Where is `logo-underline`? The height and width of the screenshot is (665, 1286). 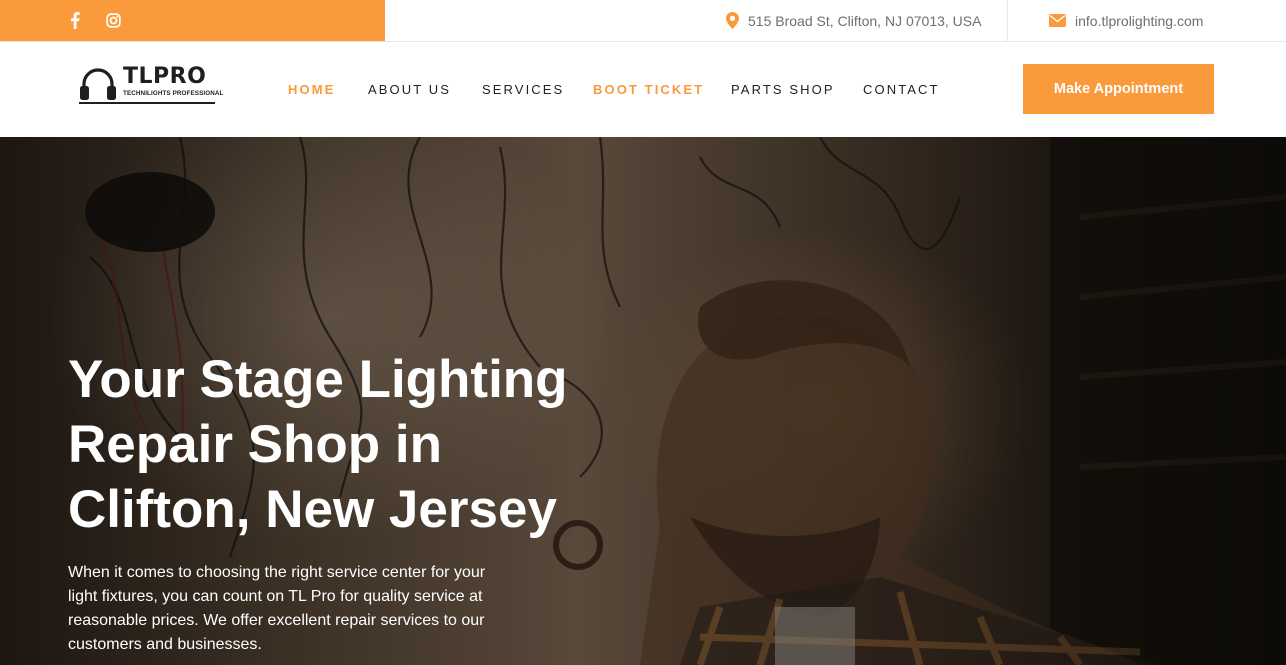
logo-underline is located at coordinates (147, 103).